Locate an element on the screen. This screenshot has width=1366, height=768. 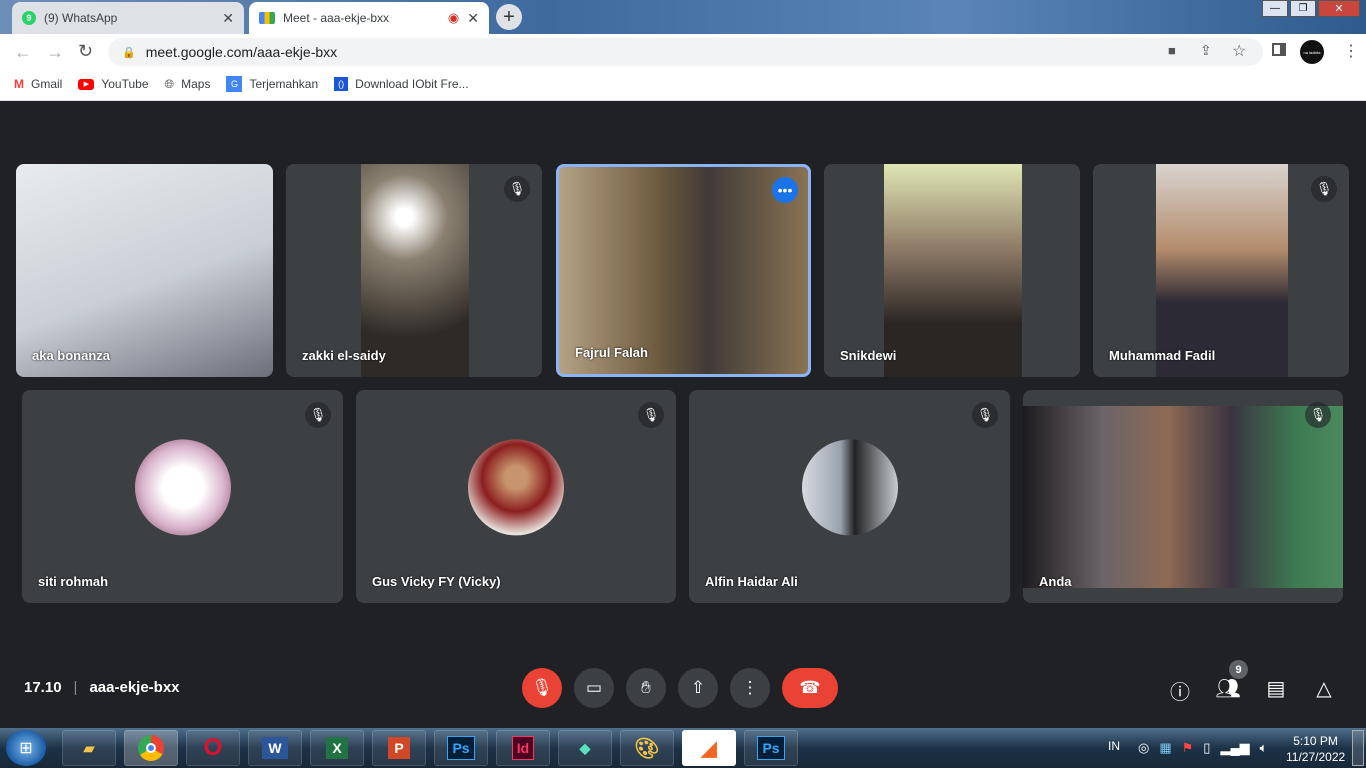
tab-title: (9) WhatsApp is located at coordinates (81, 18).